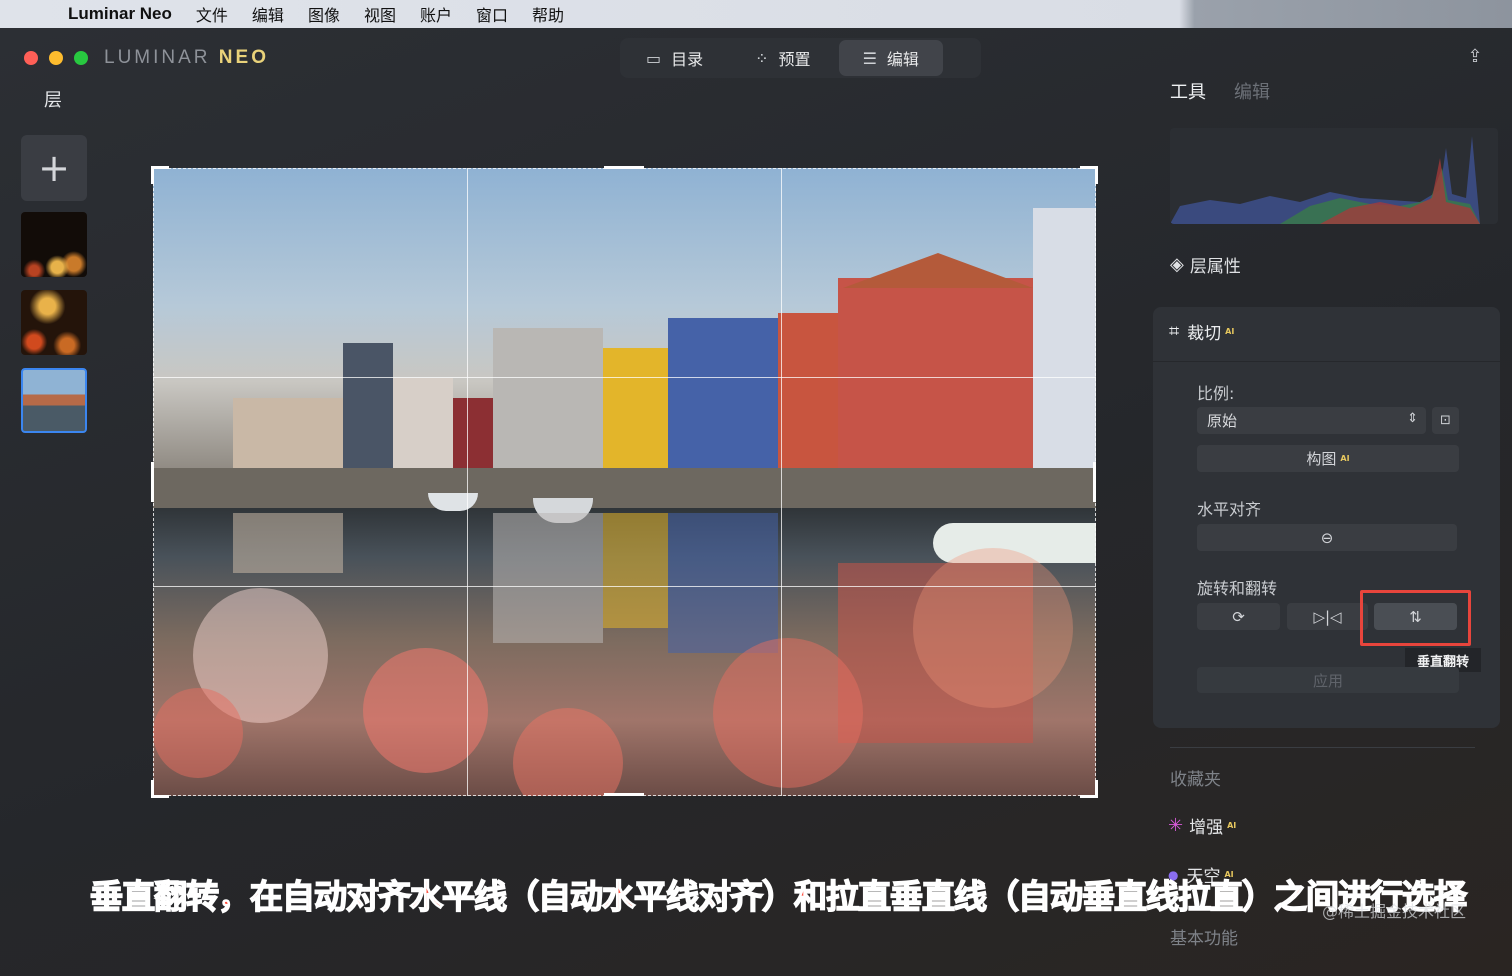 This screenshot has width=1512, height=976. Describe the element at coordinates (1394, 911) in the screenshot. I see `watermark: @稀土掘金技术社区` at that location.